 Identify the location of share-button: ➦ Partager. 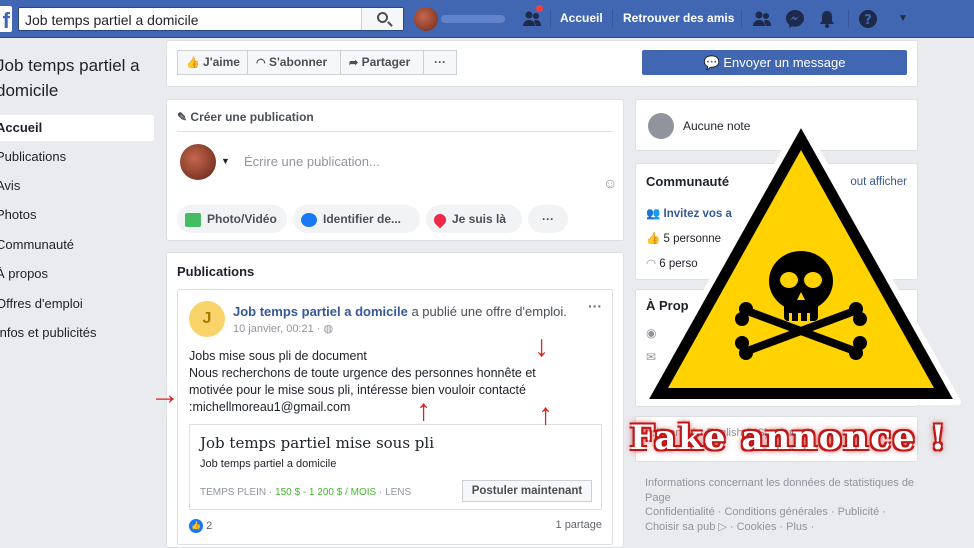
(382, 62).